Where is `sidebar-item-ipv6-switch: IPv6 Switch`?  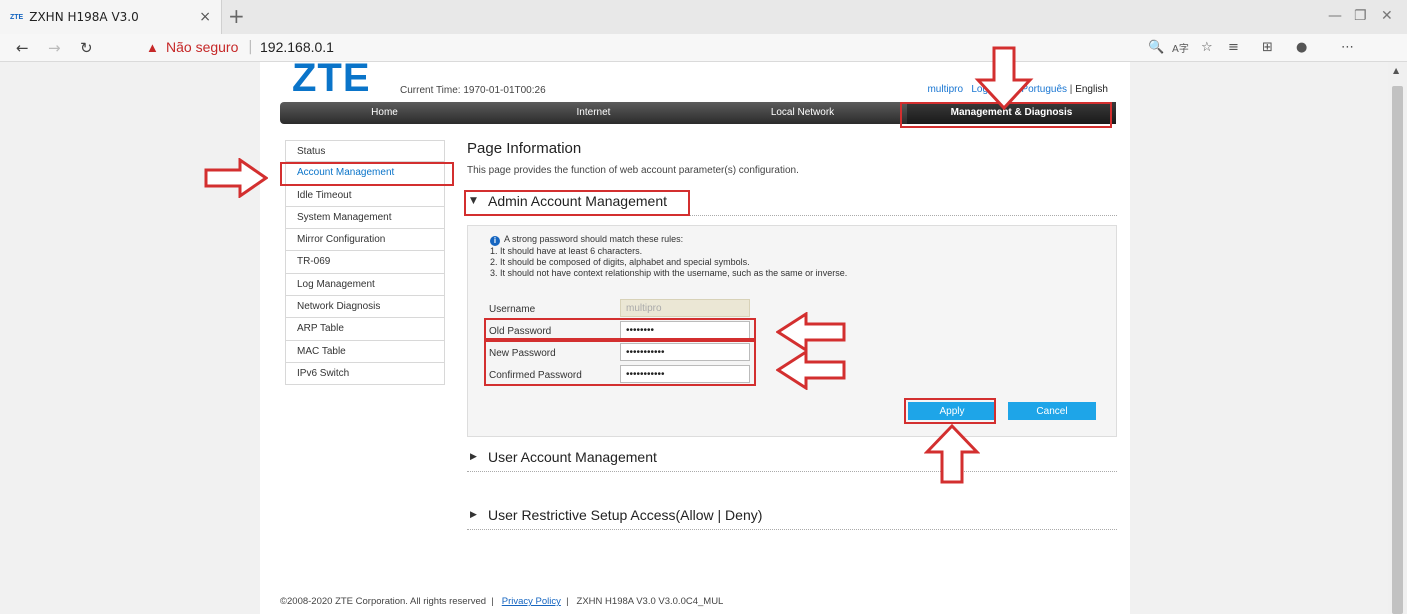
sidebar-item-ipv6-switch: IPv6 Switch is located at coordinates (365, 374).